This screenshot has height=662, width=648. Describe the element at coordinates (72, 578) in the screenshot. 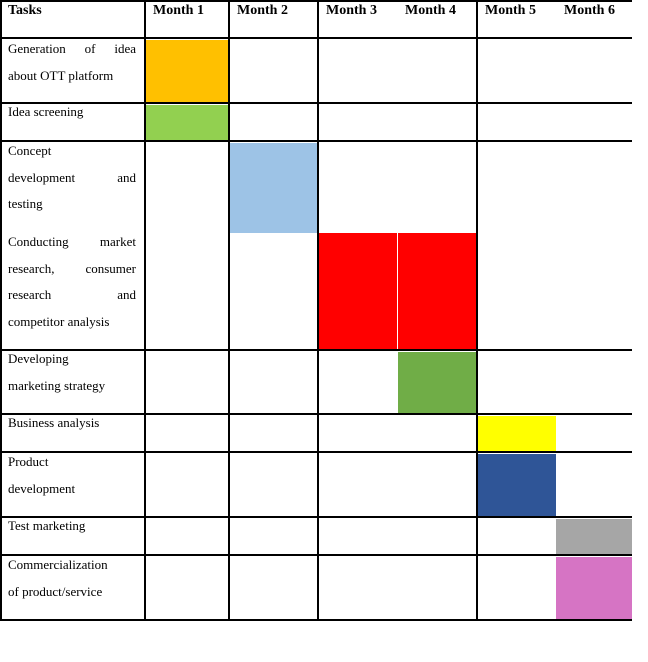

I see `task-commercialization: Commercialization of product/service` at that location.